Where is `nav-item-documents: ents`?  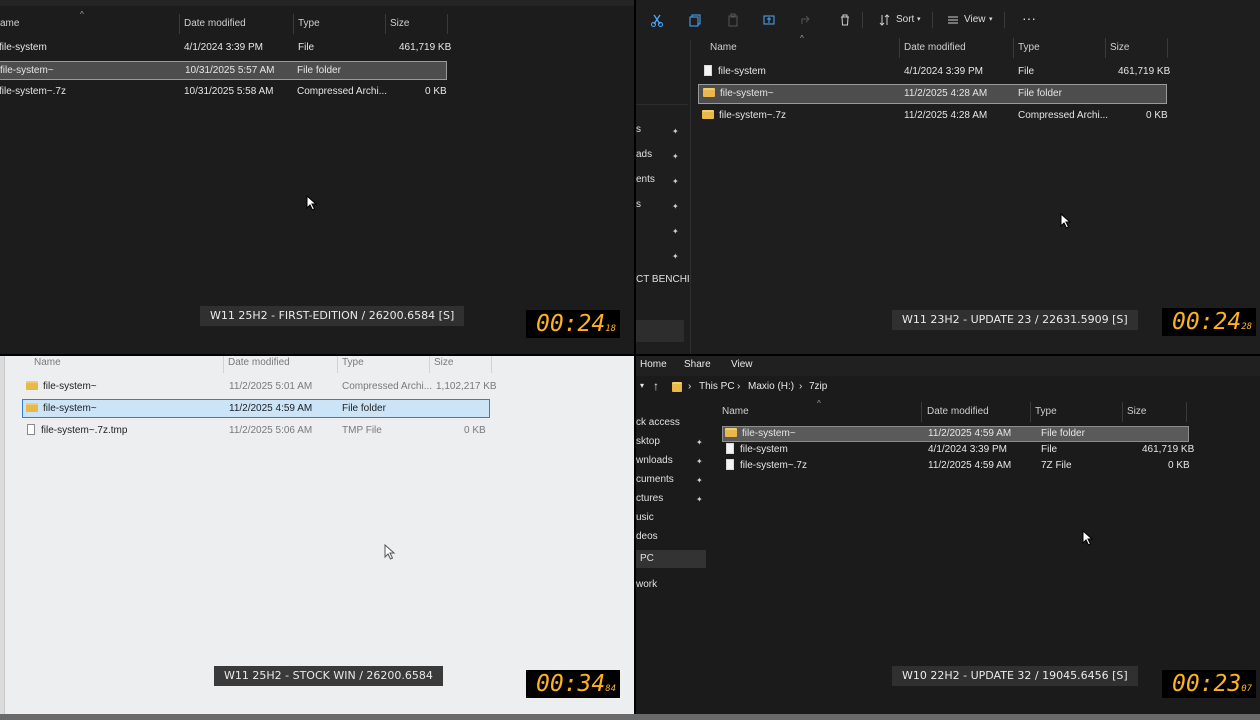 nav-item-documents: ents is located at coordinates (645, 180).